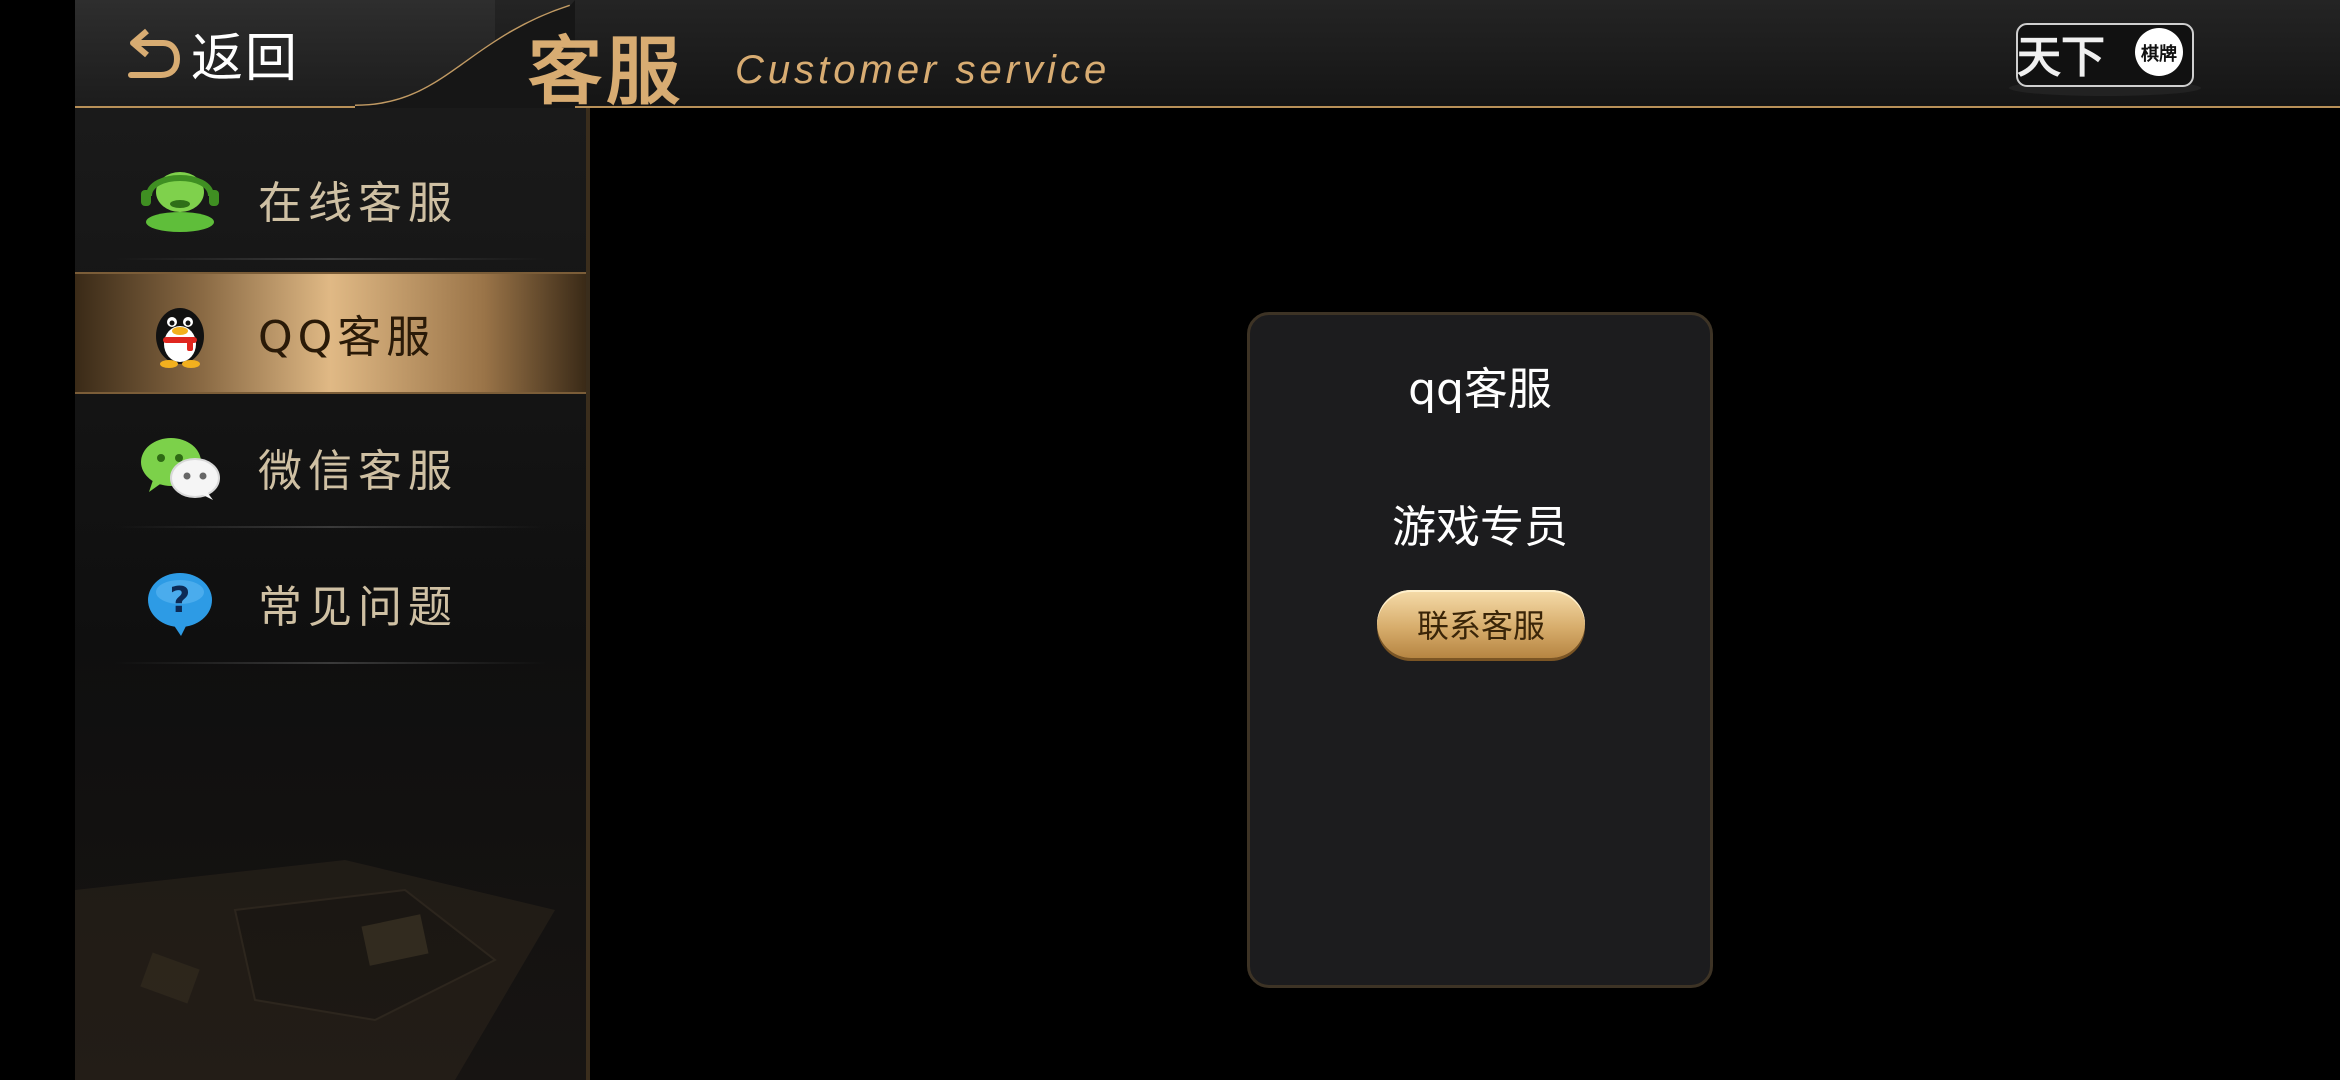 The image size is (2340, 1080). I want to click on wechat-icon, so click(180, 469).